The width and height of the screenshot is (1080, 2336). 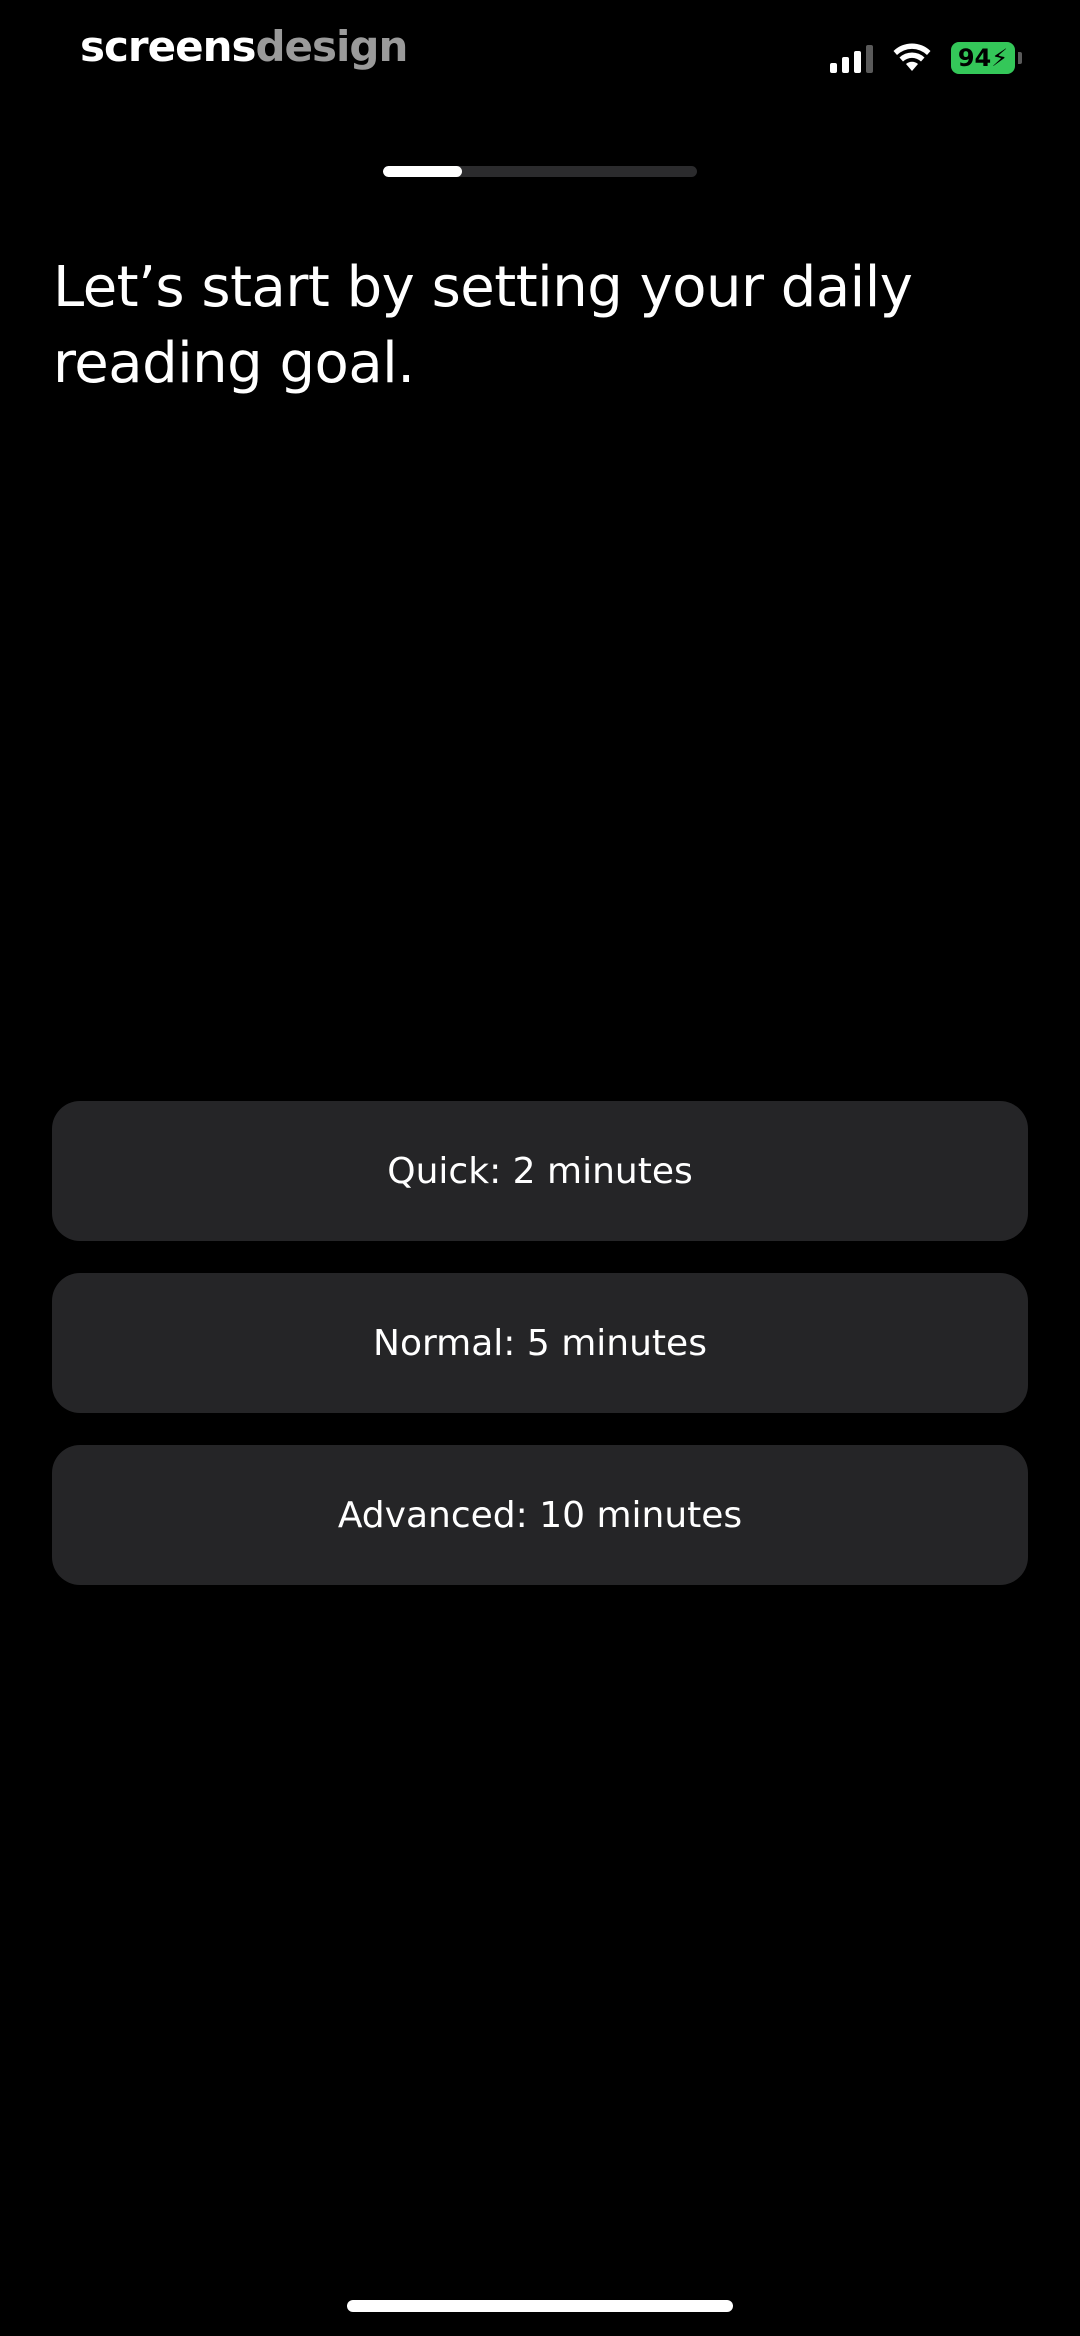 What do you see at coordinates (851, 58) in the screenshot?
I see `cellular-signal-icon` at bounding box center [851, 58].